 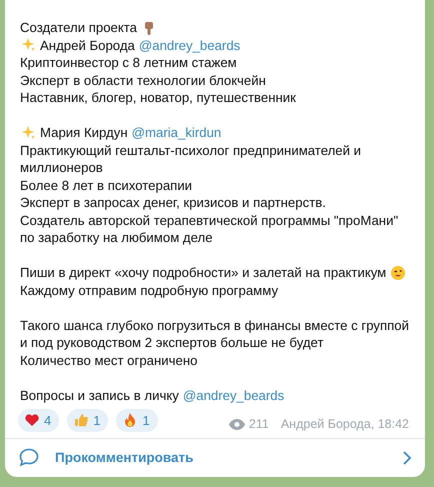 I want to click on comment-button: Прокомментировать, so click(x=221, y=458).